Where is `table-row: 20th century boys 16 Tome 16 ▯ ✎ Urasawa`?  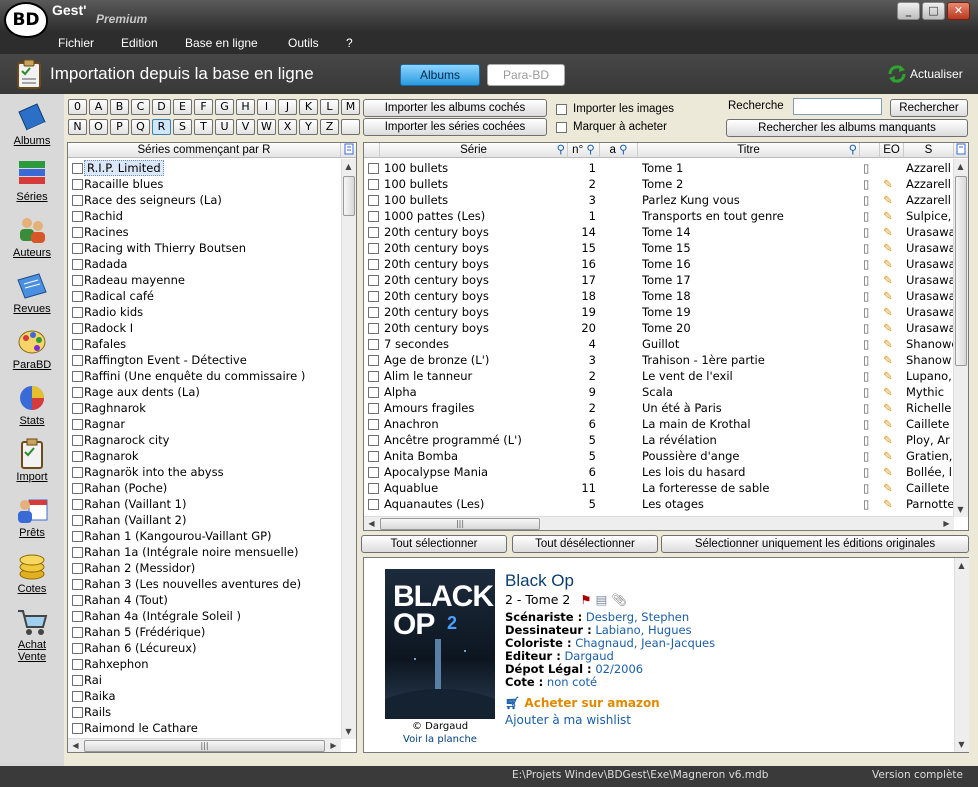
table-row: 20th century boys 16 Tome 16 ▯ ✎ Urasawa is located at coordinates (659, 264).